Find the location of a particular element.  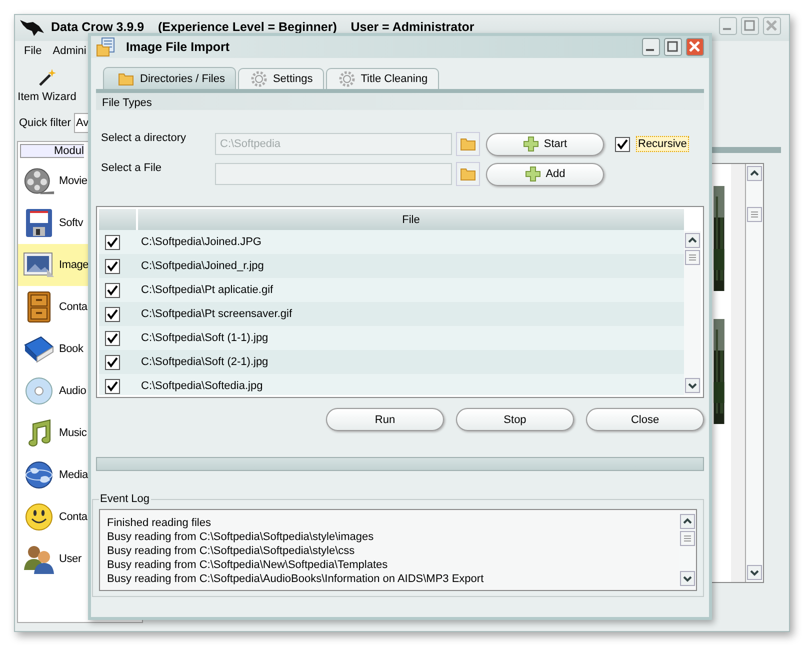

module-item: Book is located at coordinates (53, 349).